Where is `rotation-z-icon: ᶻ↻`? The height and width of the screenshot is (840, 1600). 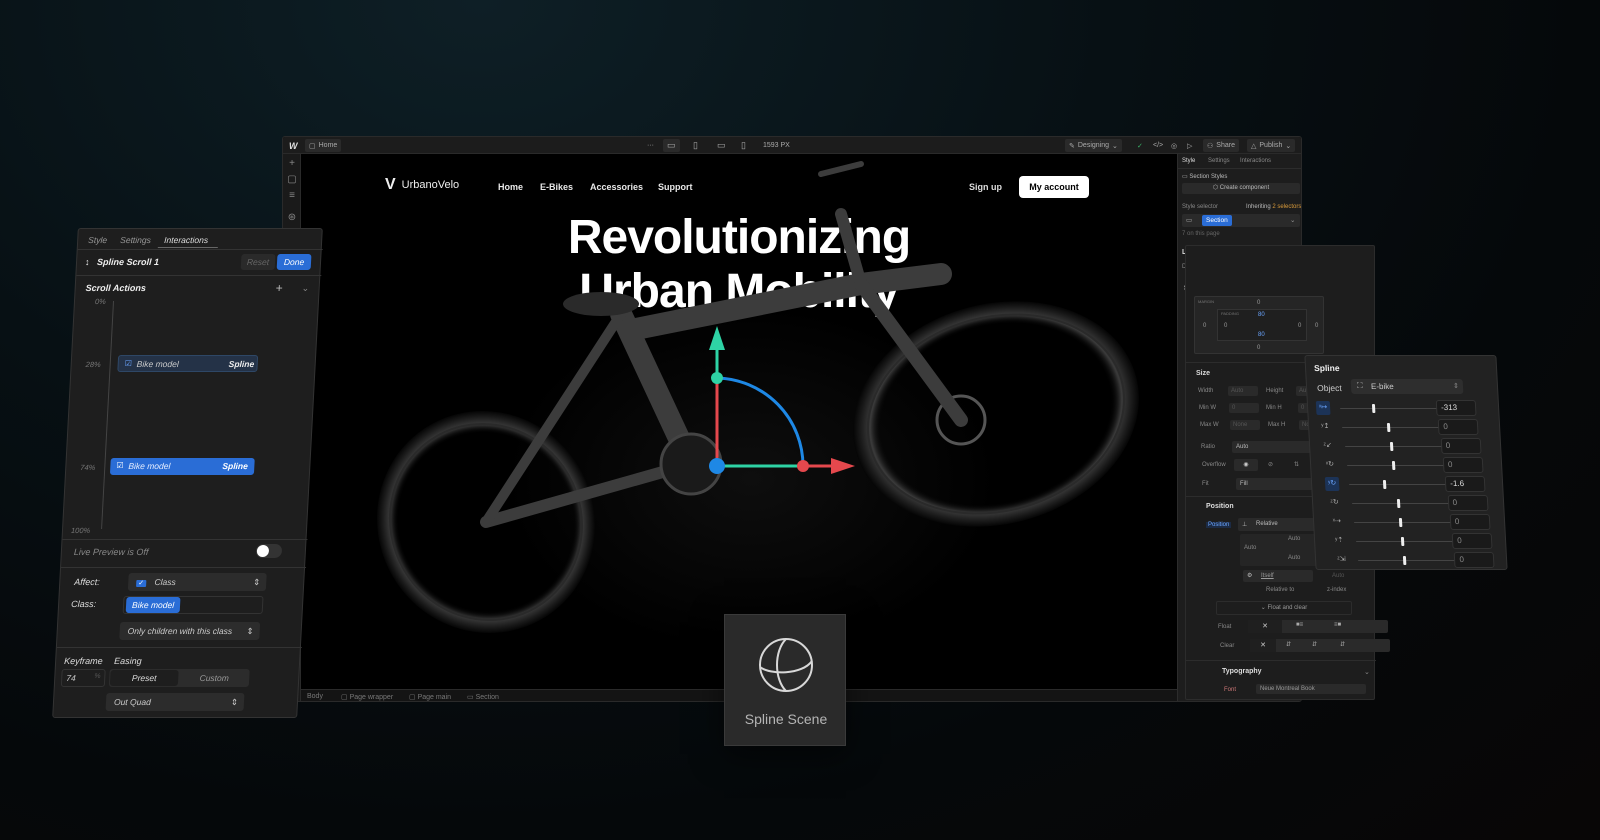 rotation-z-icon: ᶻ↻ is located at coordinates (1334, 503).